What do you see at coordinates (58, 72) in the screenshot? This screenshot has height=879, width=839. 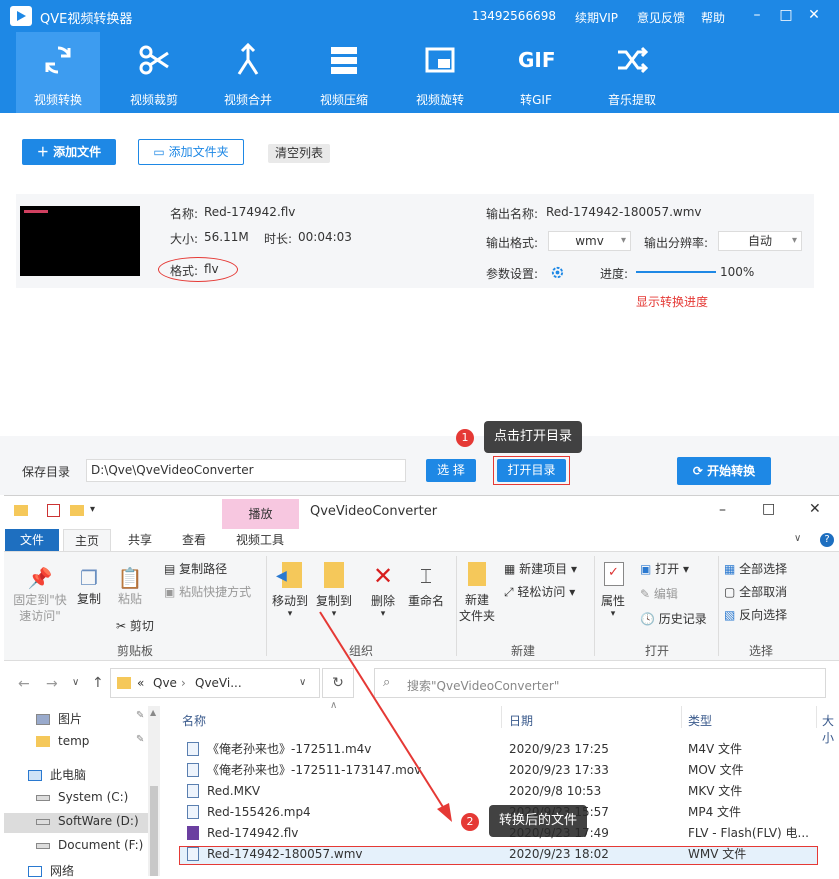 I see `tool-video-convert: 视频转换` at bounding box center [58, 72].